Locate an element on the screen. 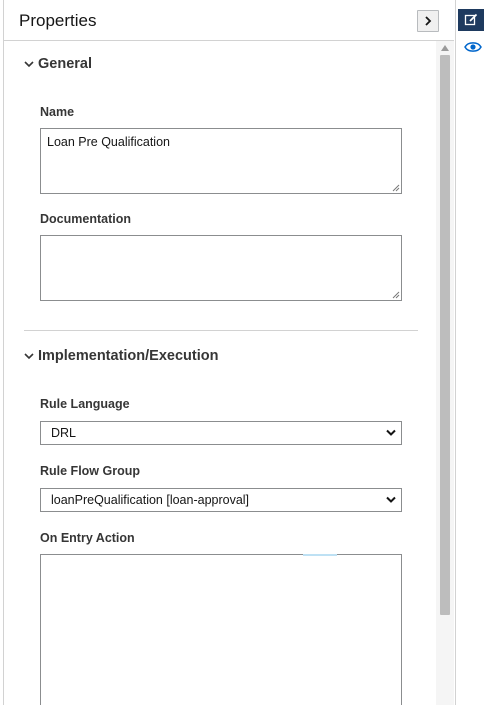  side-toolbar is located at coordinates (470, 352).